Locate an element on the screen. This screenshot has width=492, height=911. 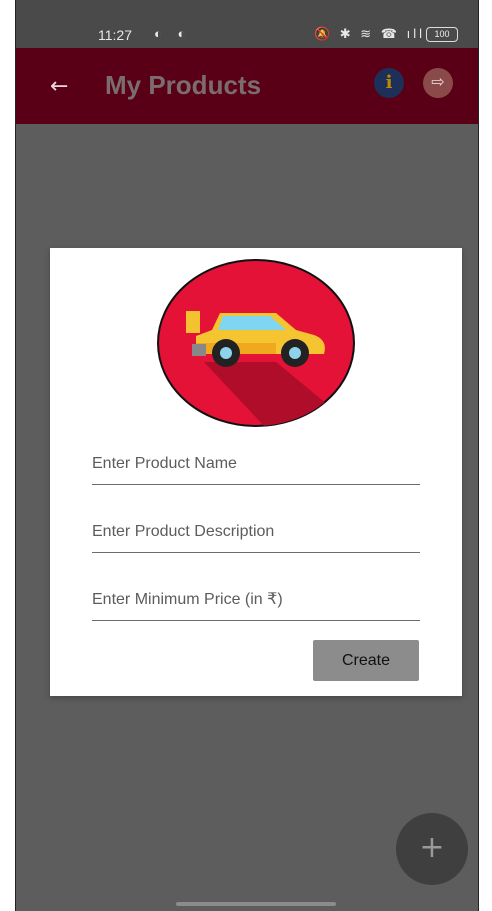
notification-icons: ◐ ◐ is located at coordinates (173, 33).